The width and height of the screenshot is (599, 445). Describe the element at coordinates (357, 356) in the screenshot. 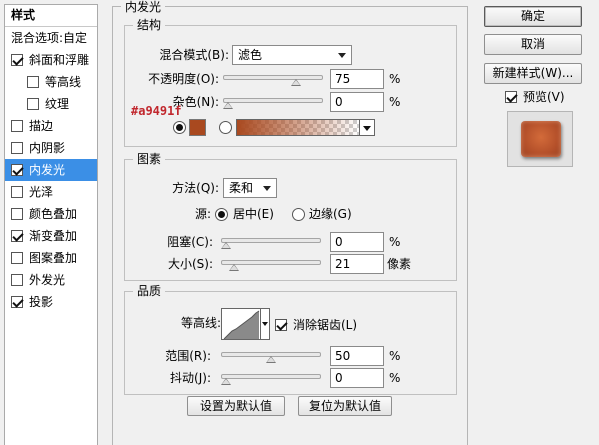

I see `range-input: 50` at that location.